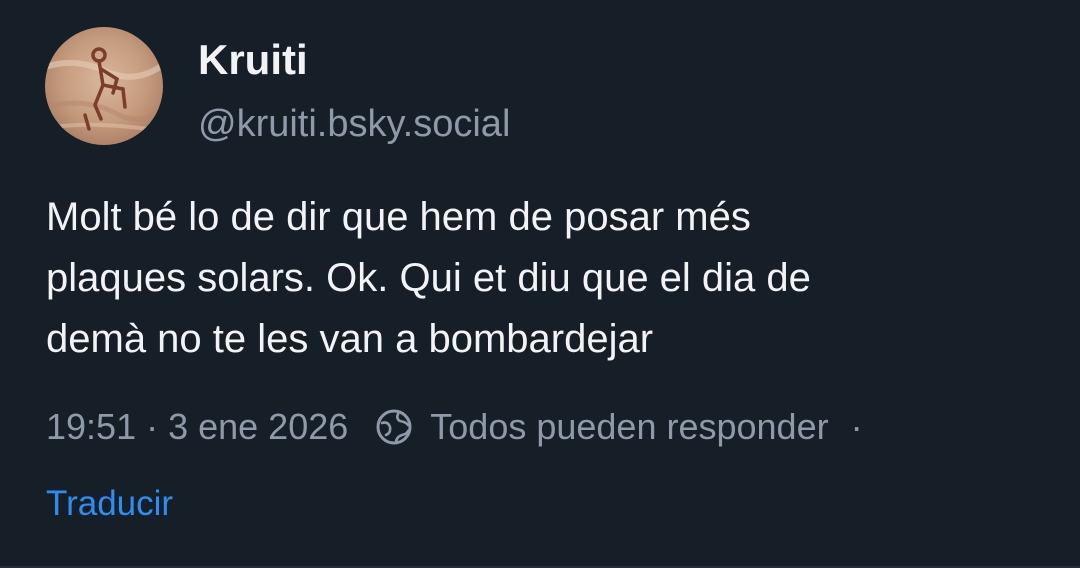 The height and width of the screenshot is (568, 1080). Describe the element at coordinates (629, 426) in the screenshot. I see `reply-settings-label: Todos pueden responder` at that location.